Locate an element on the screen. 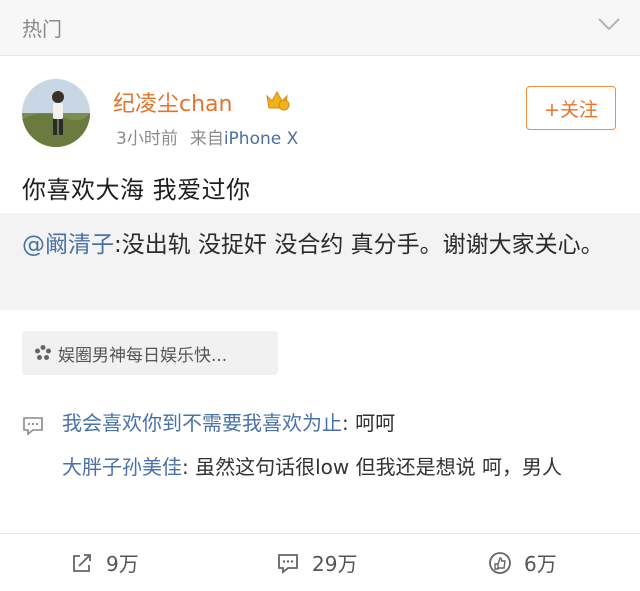 The width and height of the screenshot is (640, 591). avatar is located at coordinates (56, 113).